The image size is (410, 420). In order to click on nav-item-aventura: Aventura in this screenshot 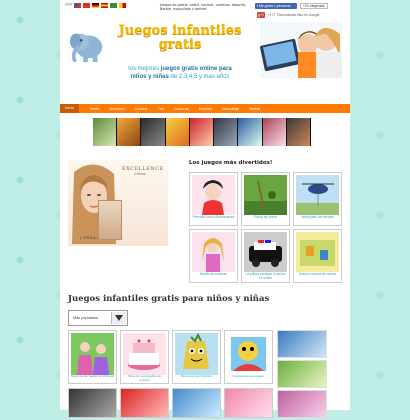, I will do `click(116, 109)`.